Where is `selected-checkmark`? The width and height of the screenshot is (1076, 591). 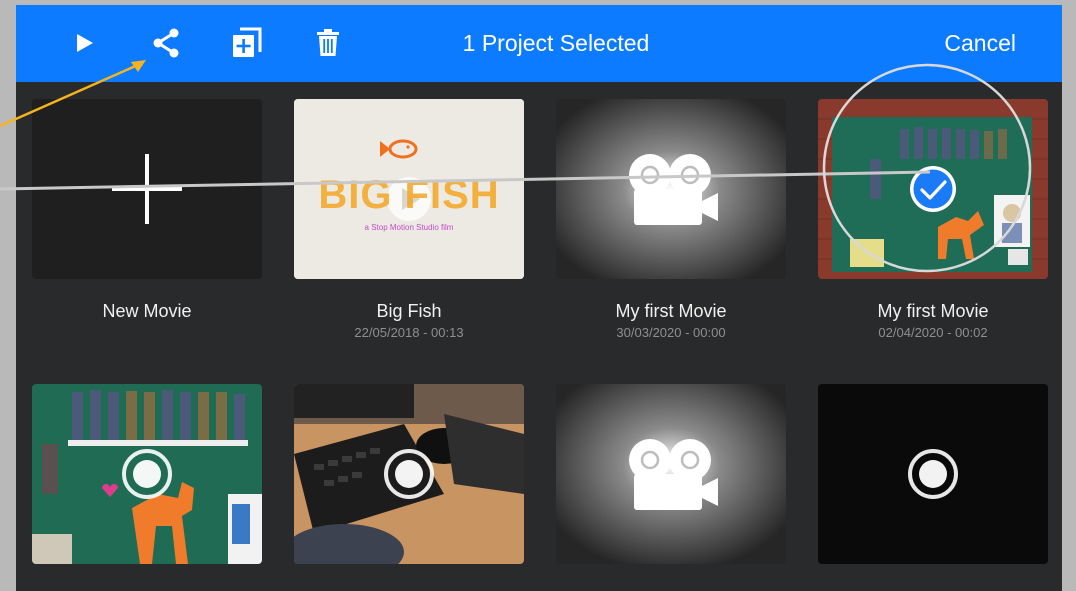
selected-checkmark is located at coordinates (933, 189).